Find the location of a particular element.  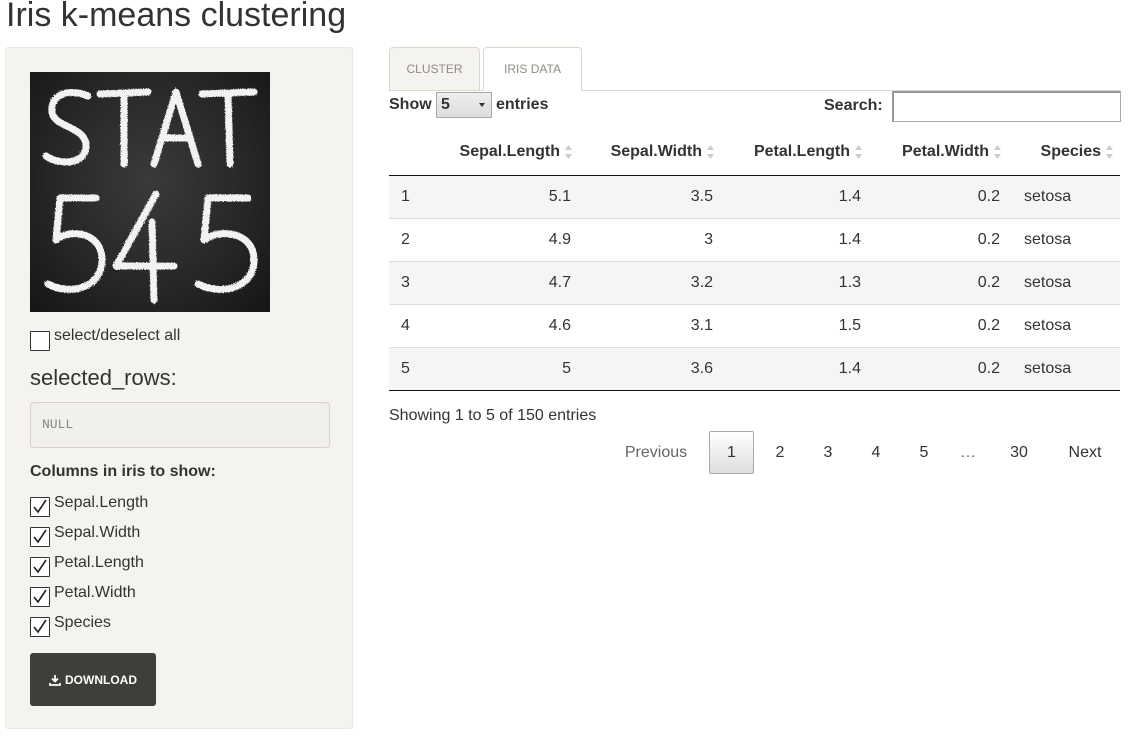

select-all-label: select/deselect all is located at coordinates (117, 335).